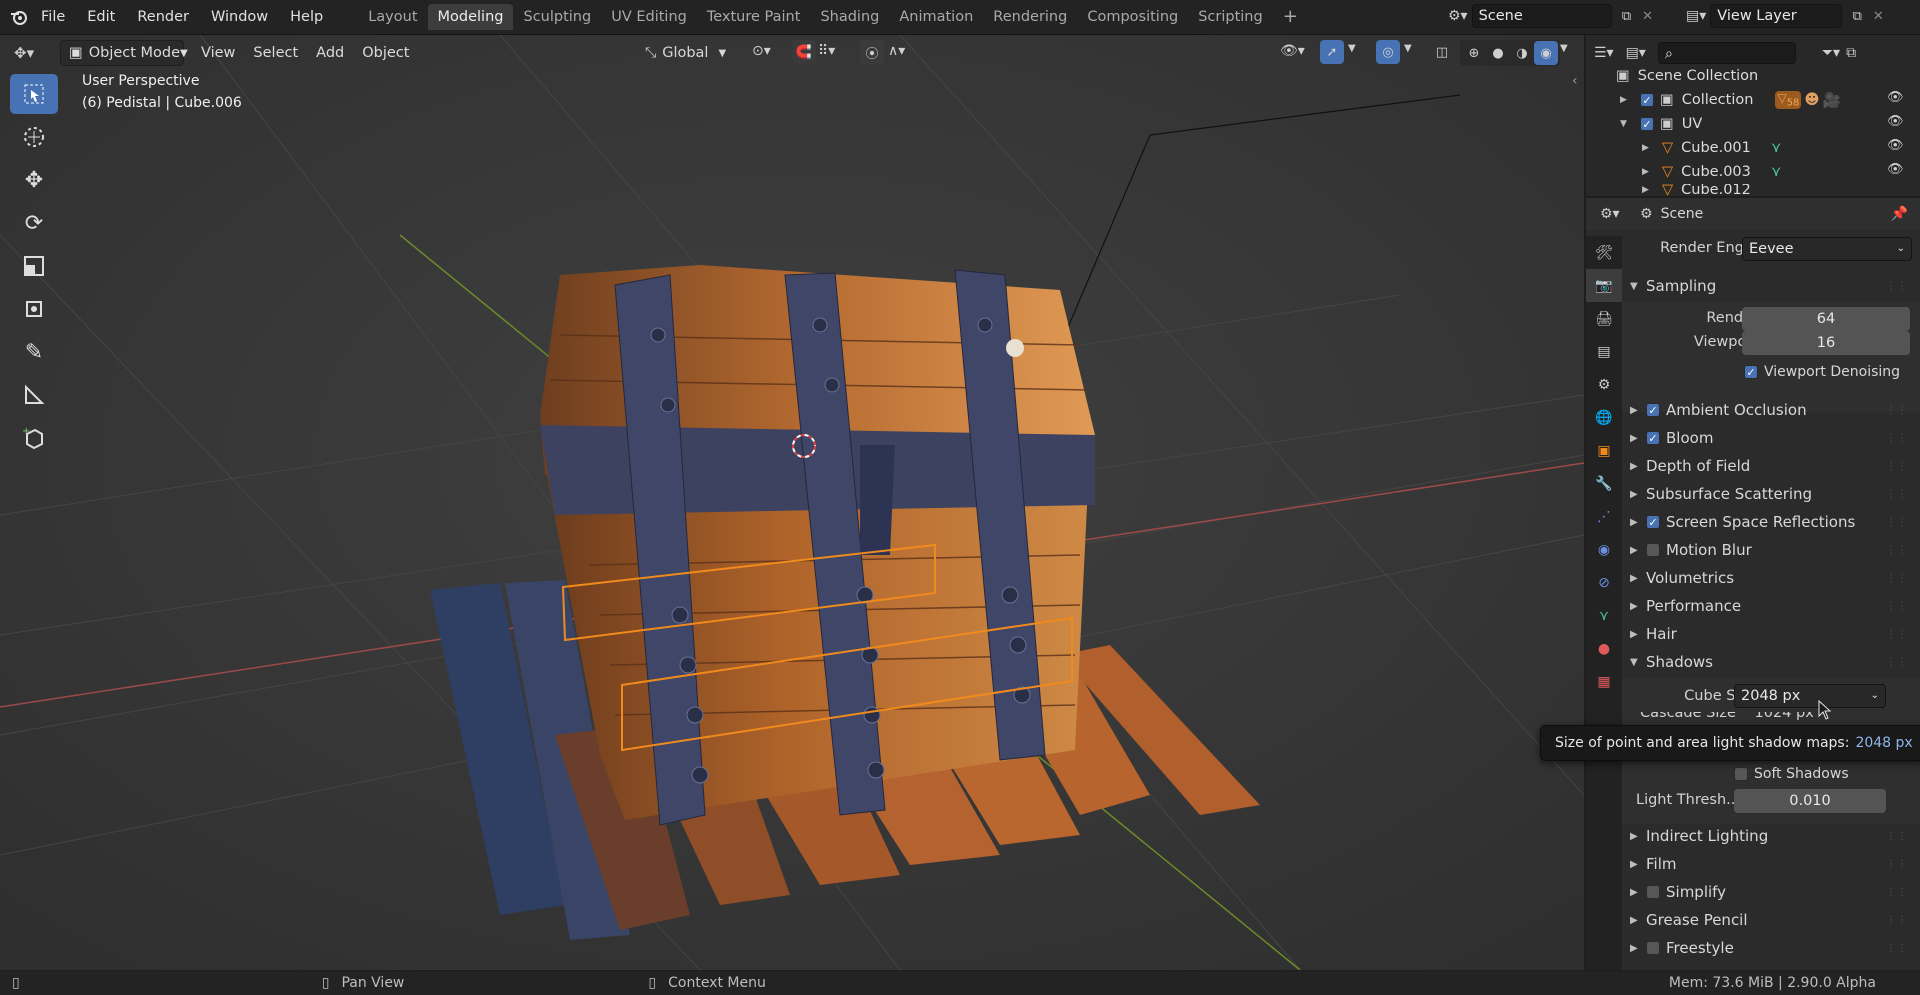 This screenshot has width=1920, height=995. I want to click on object-tab-icon: ▣, so click(1604, 450).